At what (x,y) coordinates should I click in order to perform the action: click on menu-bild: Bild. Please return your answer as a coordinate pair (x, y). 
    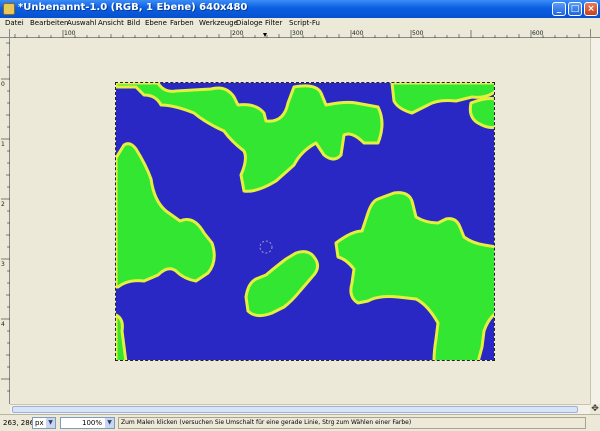
    Looking at the image, I should click on (133, 23).